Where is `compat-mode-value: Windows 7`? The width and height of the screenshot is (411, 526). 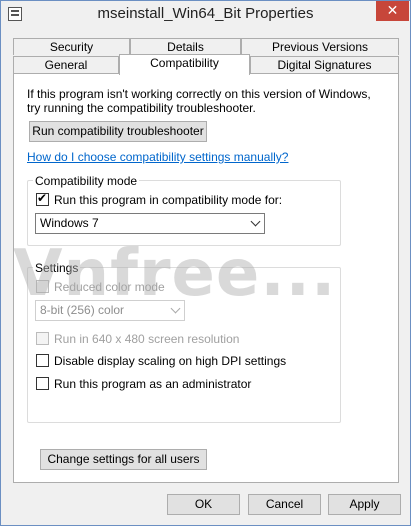
compat-mode-value: Windows 7 is located at coordinates (69, 223).